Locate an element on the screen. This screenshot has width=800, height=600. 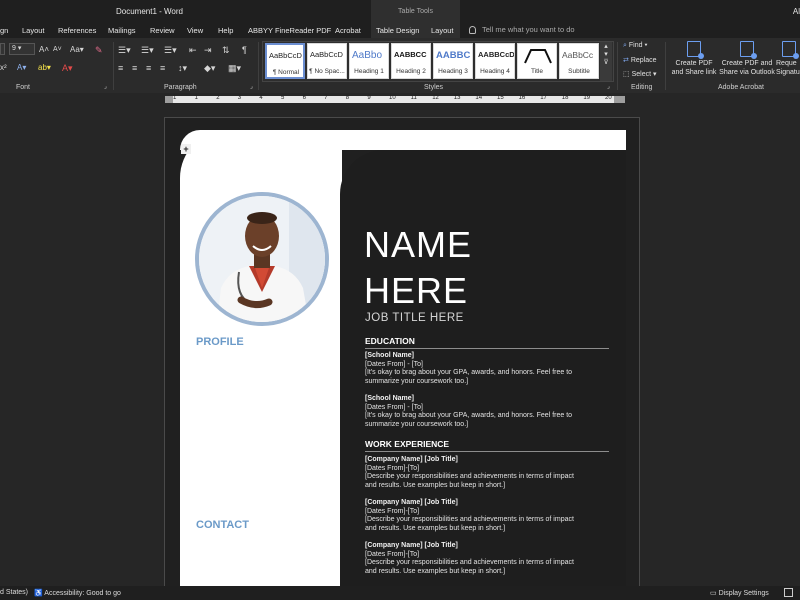
accessibility-status: ♿ Accessibility: Good to go is located at coordinates (77, 593).